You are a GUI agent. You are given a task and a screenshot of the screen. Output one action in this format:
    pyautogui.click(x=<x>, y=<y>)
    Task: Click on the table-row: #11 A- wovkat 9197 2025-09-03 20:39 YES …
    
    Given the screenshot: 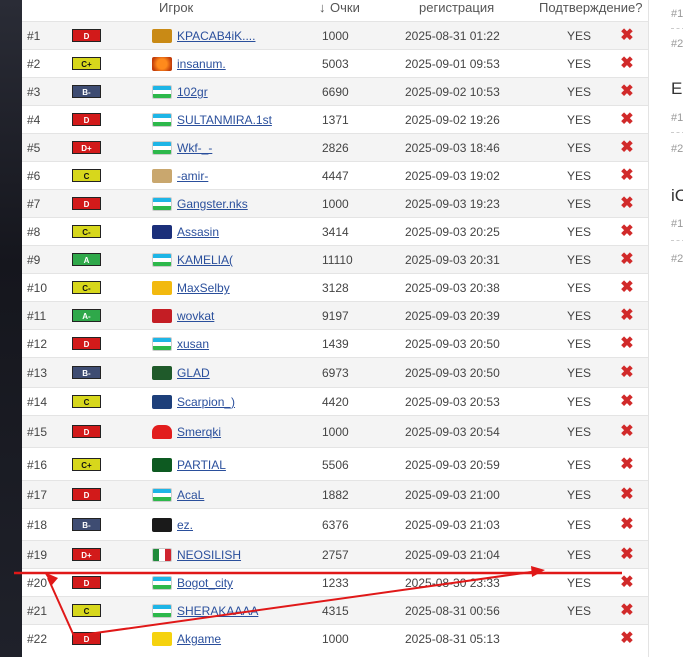 What is the action you would take?
    pyautogui.click(x=335, y=315)
    